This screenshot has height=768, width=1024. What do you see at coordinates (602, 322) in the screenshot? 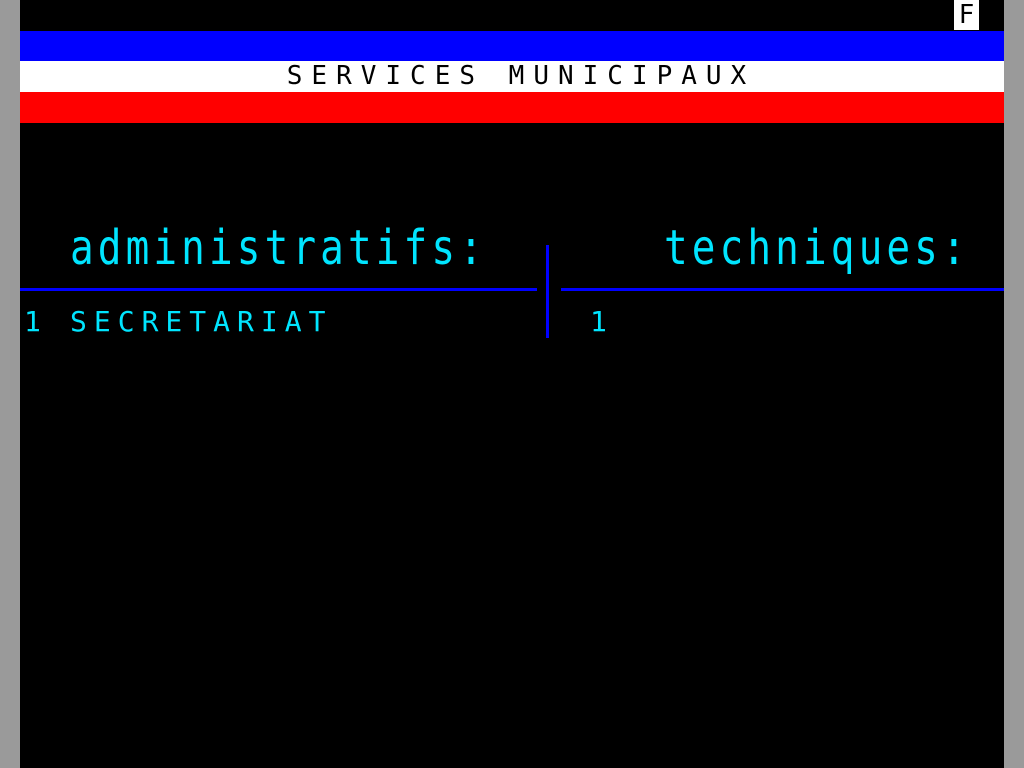
I see `menu-item-number-techniques-1: 1` at bounding box center [602, 322].